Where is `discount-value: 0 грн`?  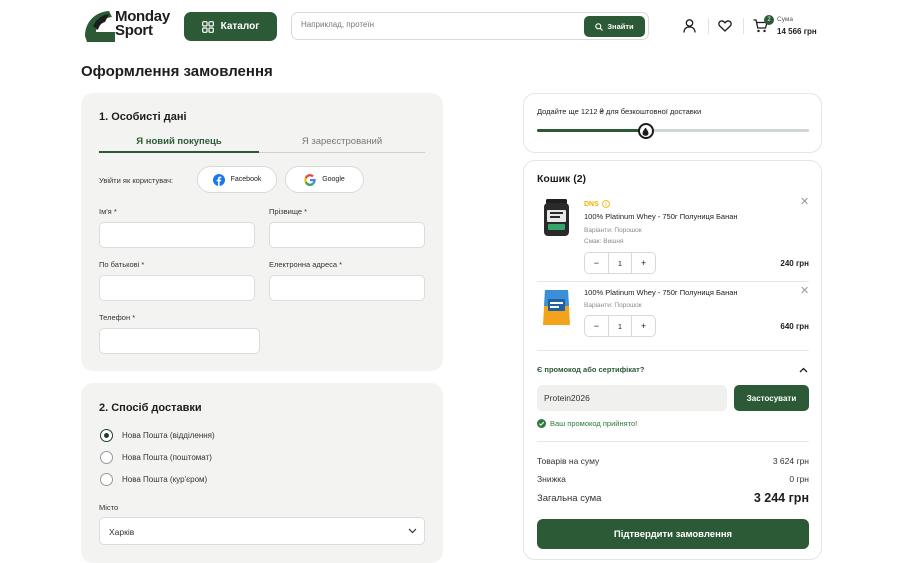
discount-value: 0 грн is located at coordinates (799, 479).